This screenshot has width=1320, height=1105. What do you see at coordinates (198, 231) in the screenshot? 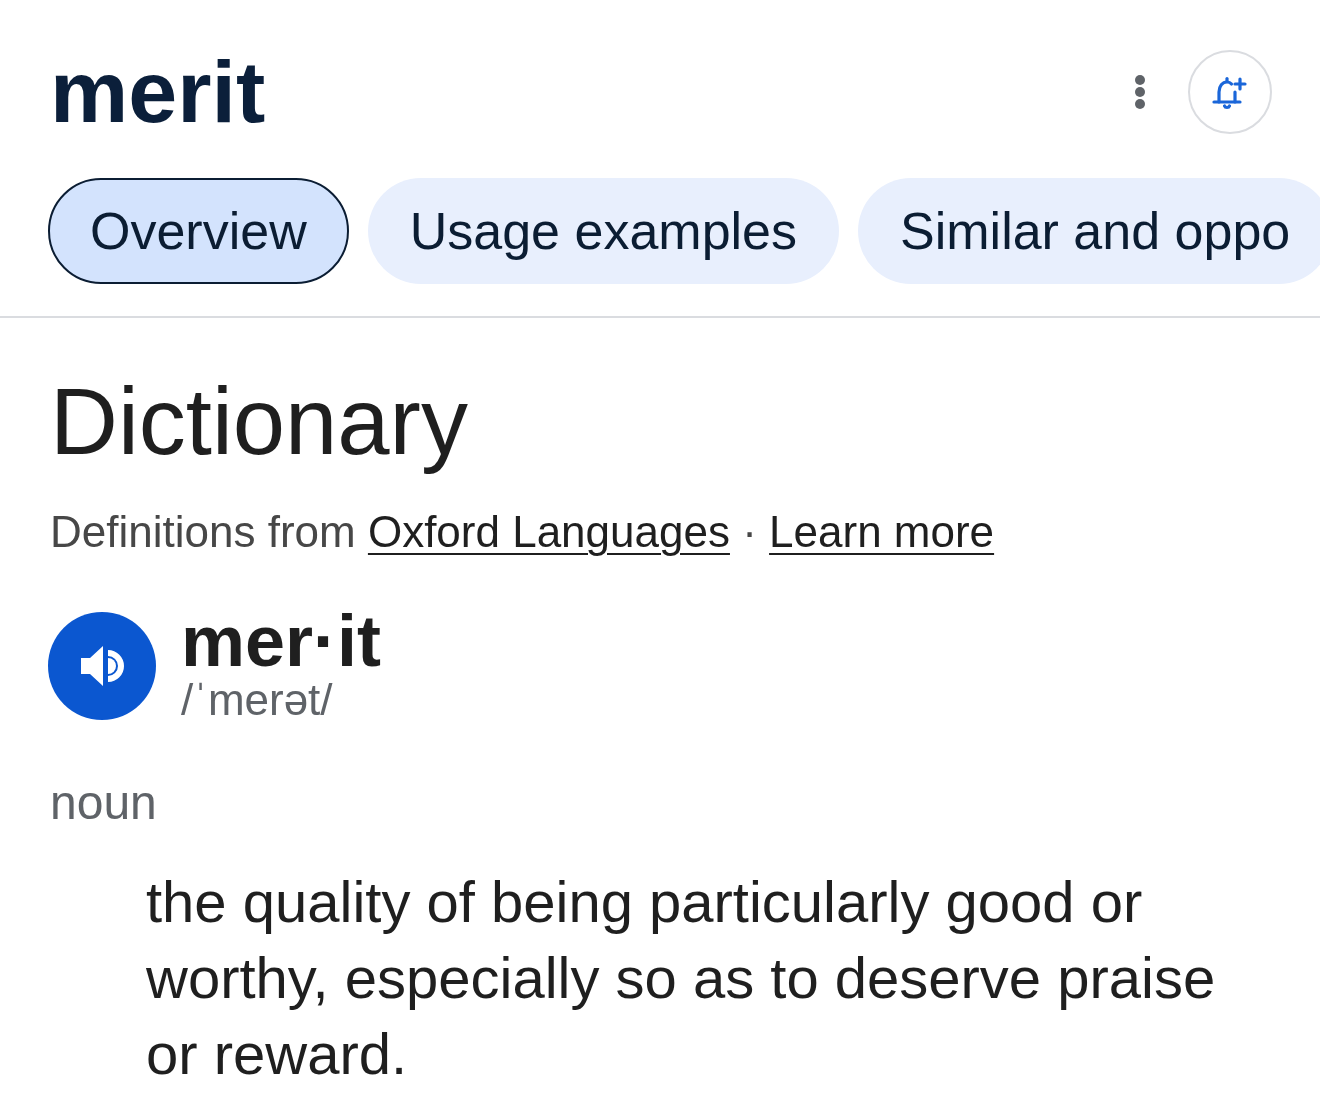
I see `tab: Overview` at bounding box center [198, 231].